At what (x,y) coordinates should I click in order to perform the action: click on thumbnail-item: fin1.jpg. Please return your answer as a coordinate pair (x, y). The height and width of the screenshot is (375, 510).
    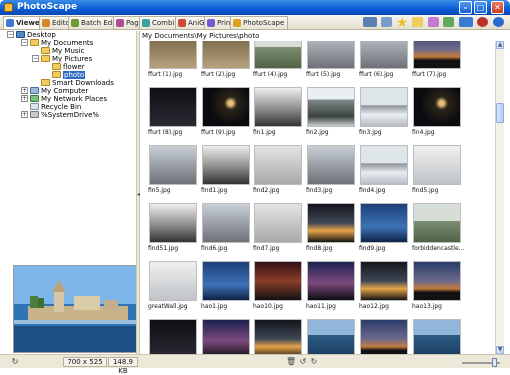
    Looking at the image, I should click on (278, 115).